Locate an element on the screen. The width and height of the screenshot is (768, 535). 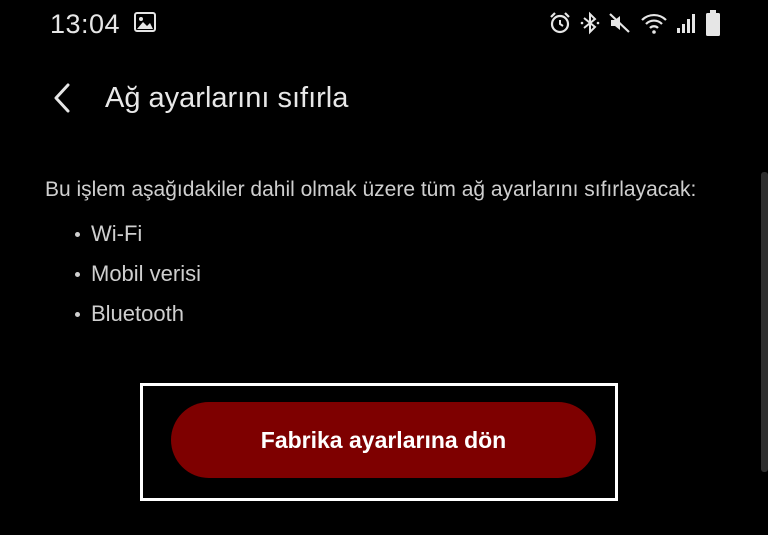
mute-icon is located at coordinates (620, 23).